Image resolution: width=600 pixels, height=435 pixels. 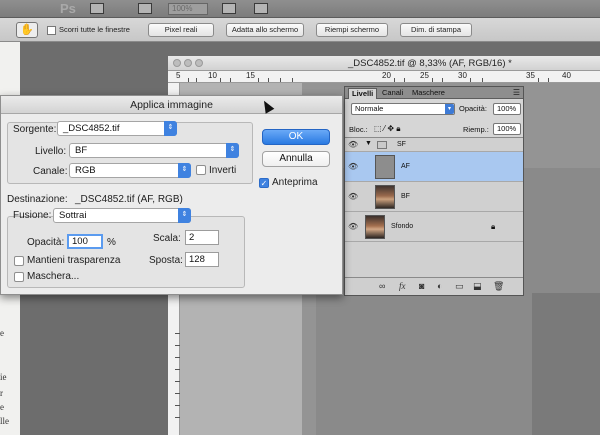 I want to click on mask-checkbox, so click(x=19, y=277).